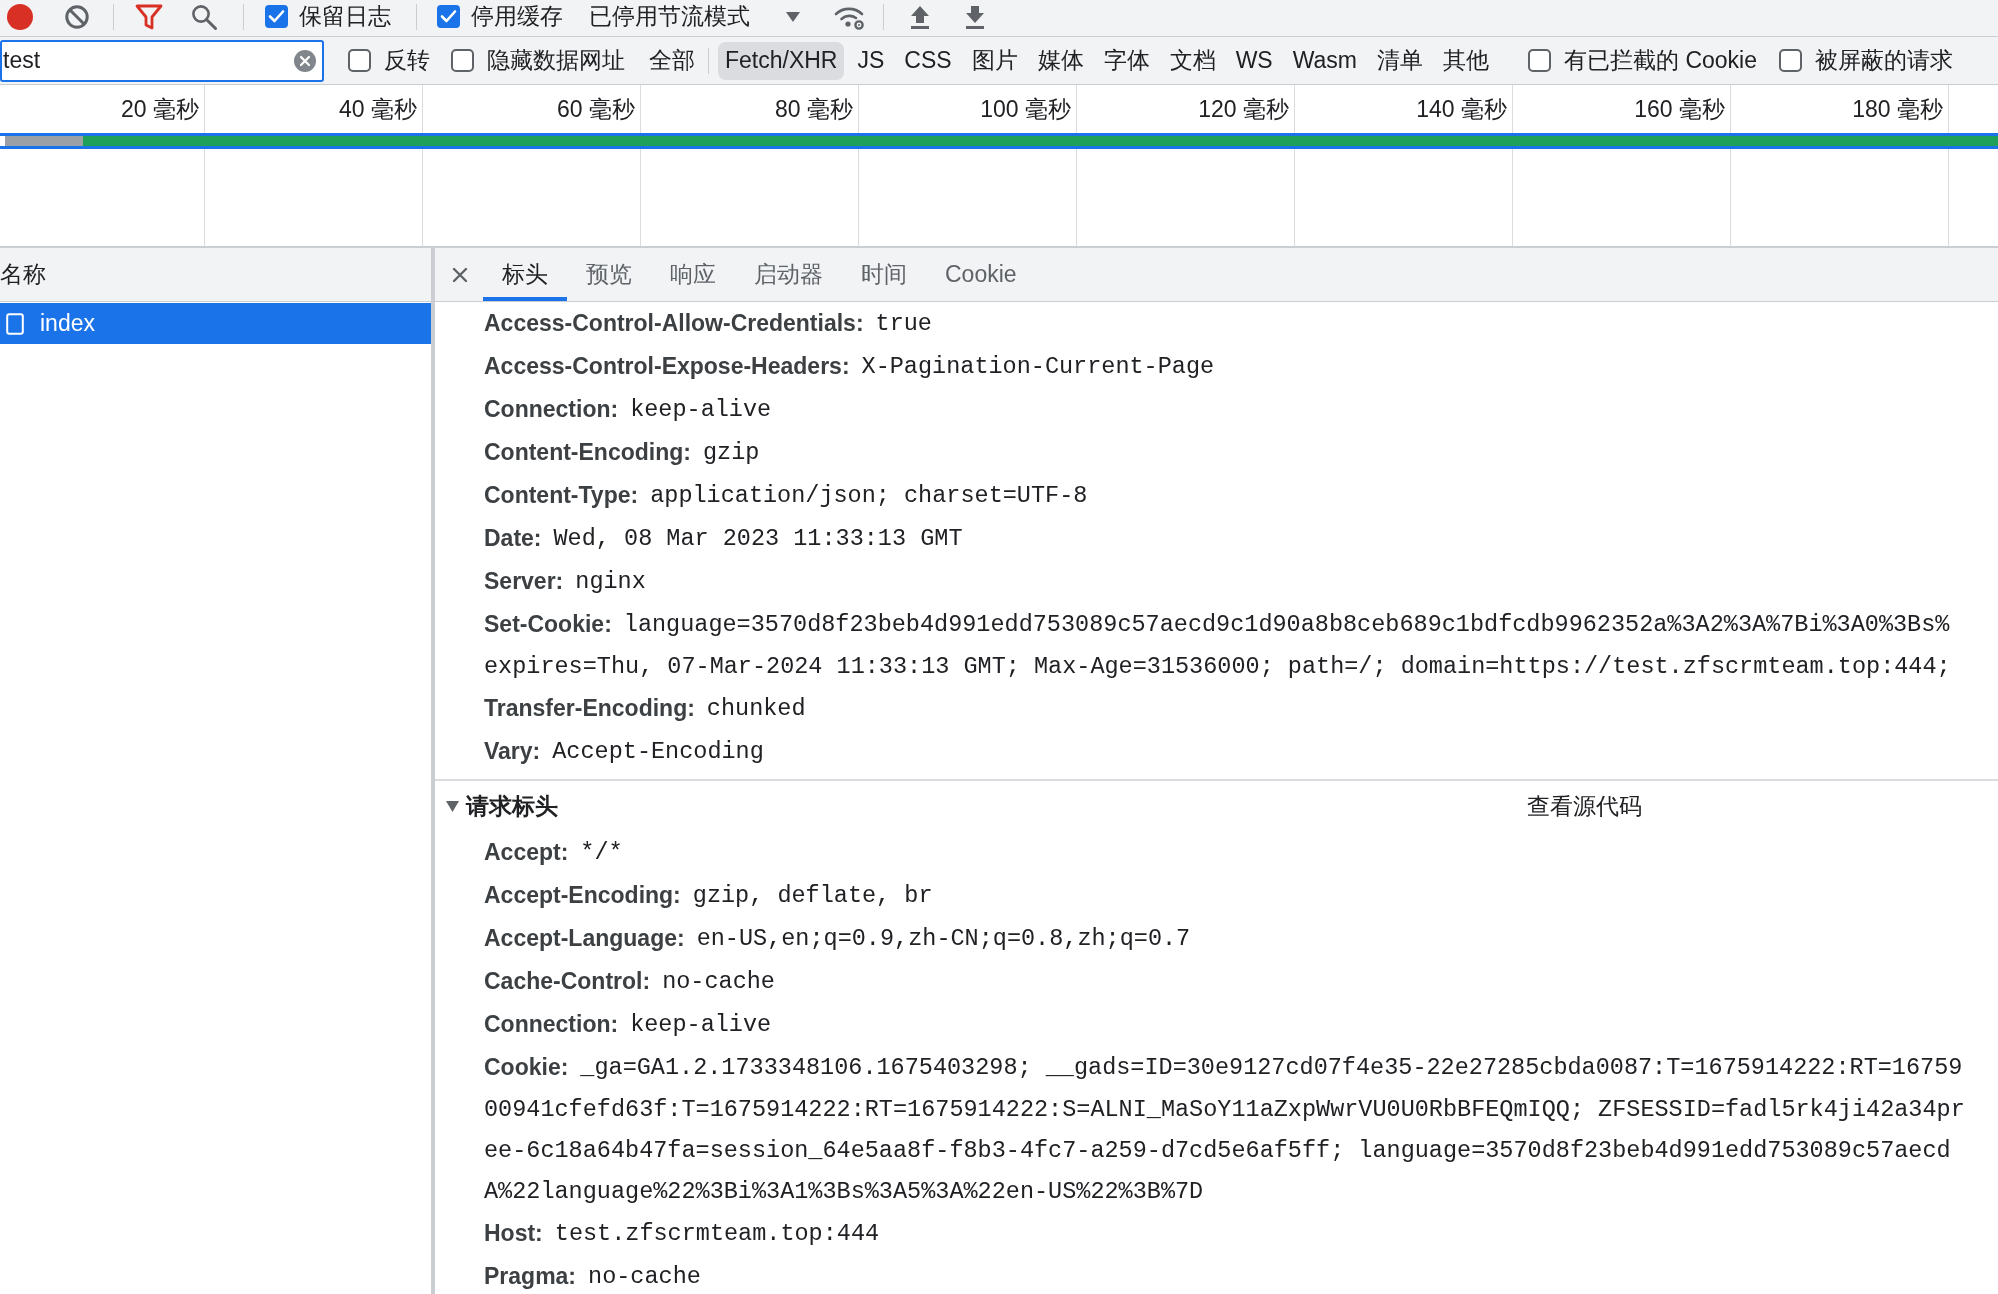 Image resolution: width=1998 pixels, height=1294 pixels. What do you see at coordinates (1126, 60) in the screenshot?
I see `type-filter: 字体` at bounding box center [1126, 60].